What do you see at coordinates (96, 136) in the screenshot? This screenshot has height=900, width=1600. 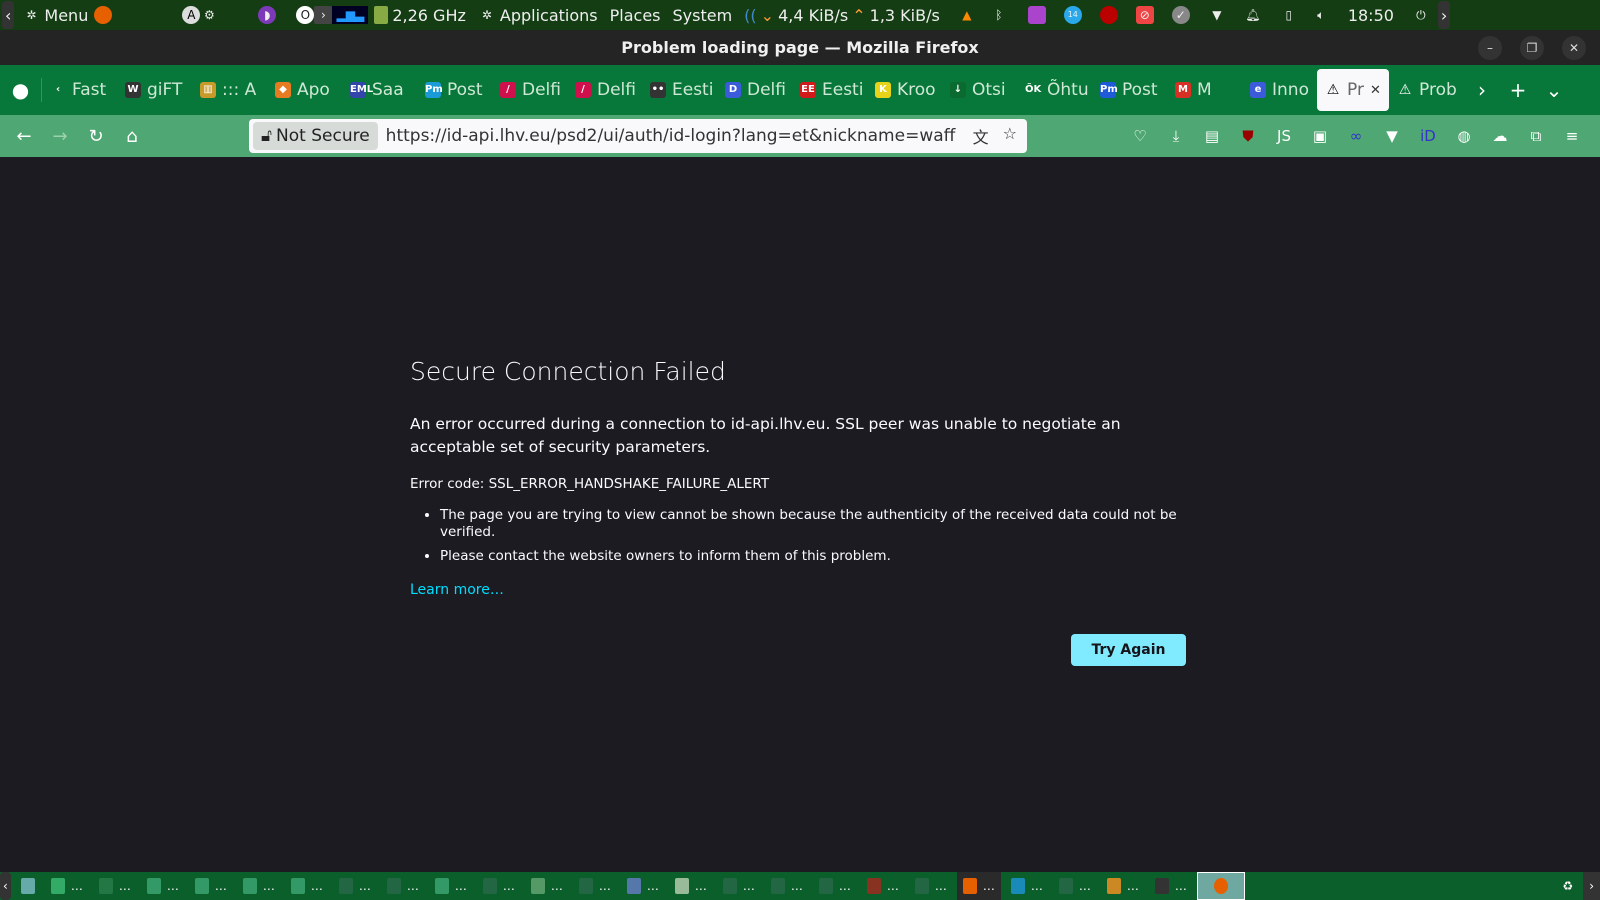 I see `reload-button: ↻` at bounding box center [96, 136].